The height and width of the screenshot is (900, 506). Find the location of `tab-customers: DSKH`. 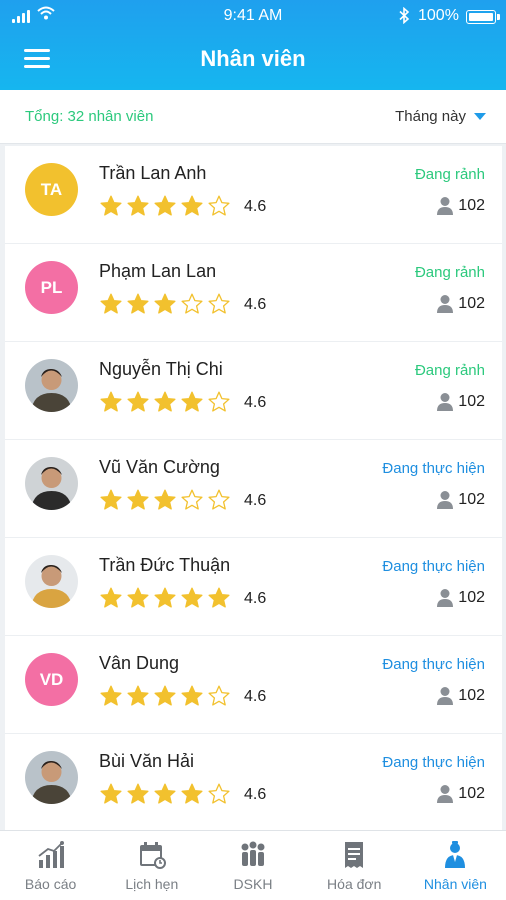

tab-customers: DSKH is located at coordinates (252, 865).